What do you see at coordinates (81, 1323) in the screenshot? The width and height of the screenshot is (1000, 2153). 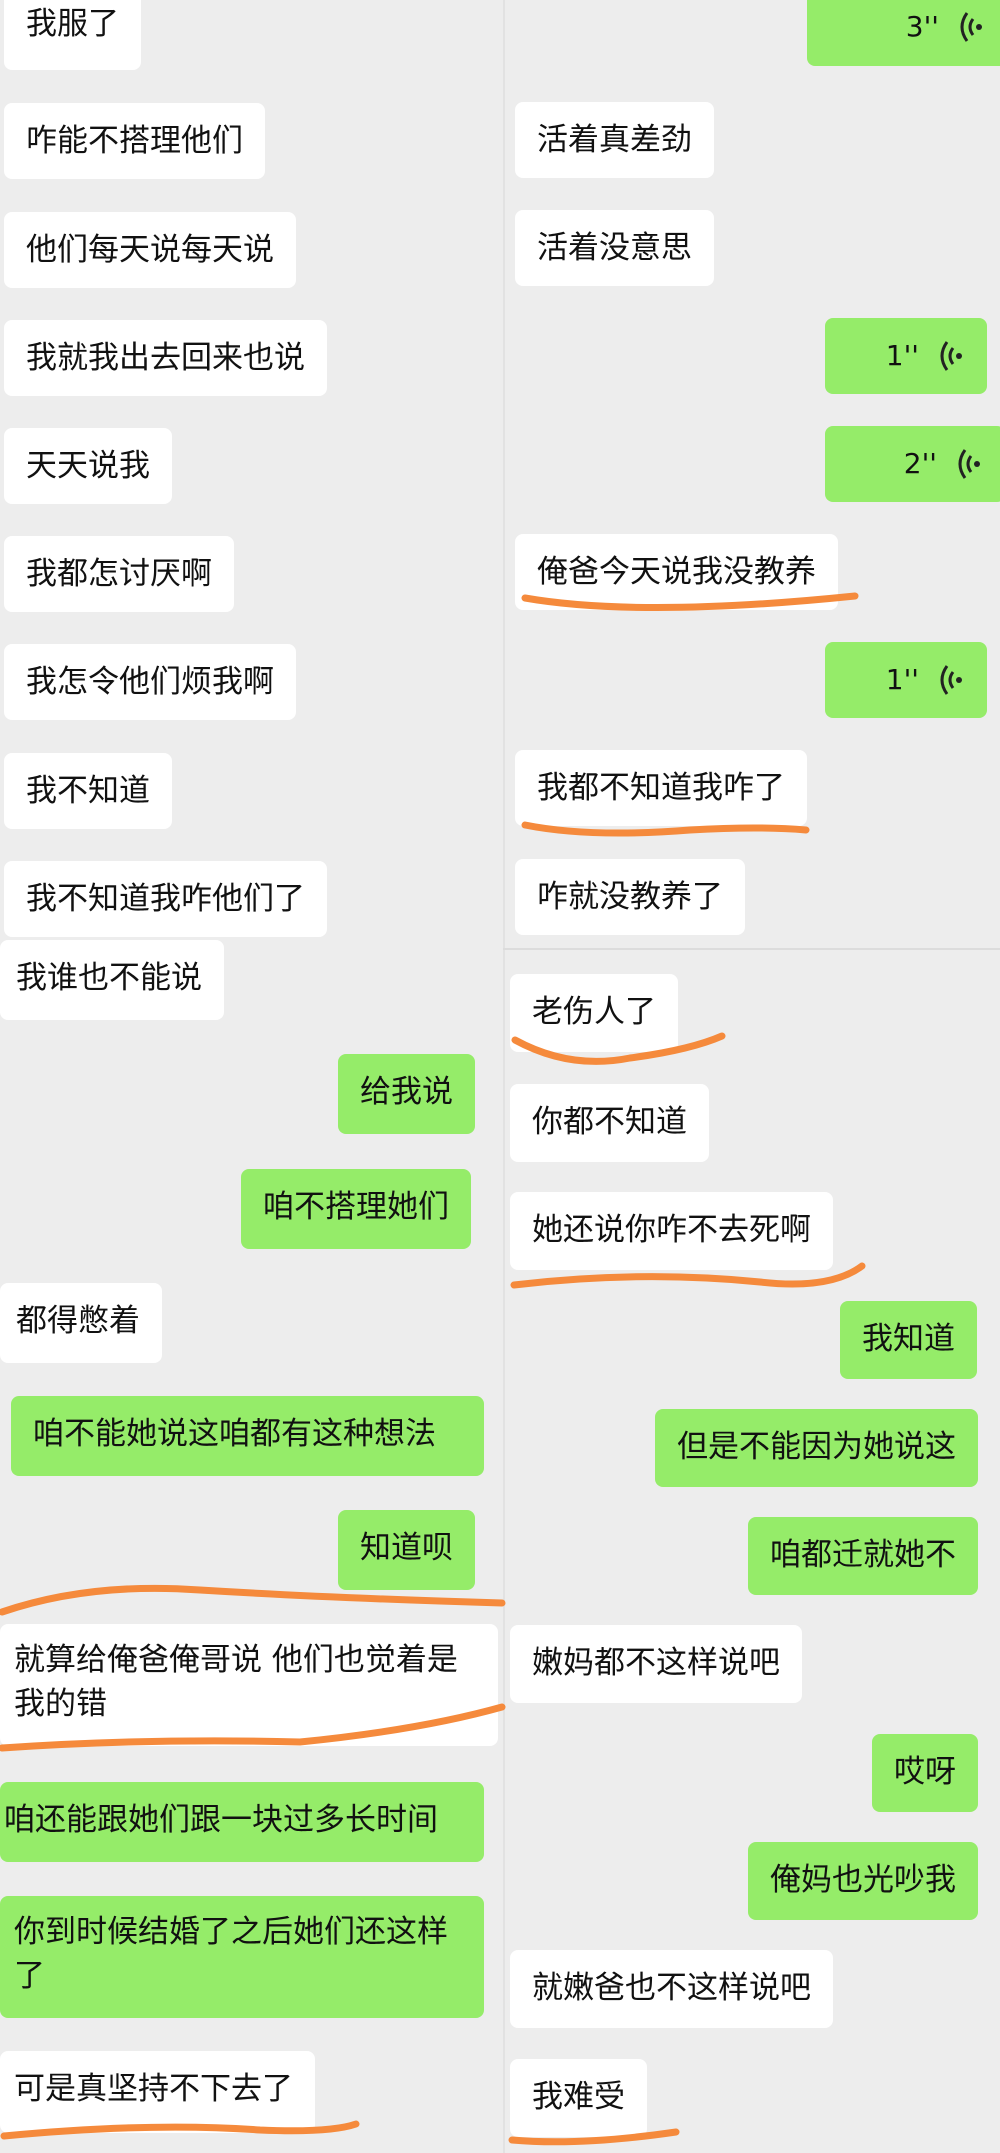 I see `message-bubble: 都得憋着` at bounding box center [81, 1323].